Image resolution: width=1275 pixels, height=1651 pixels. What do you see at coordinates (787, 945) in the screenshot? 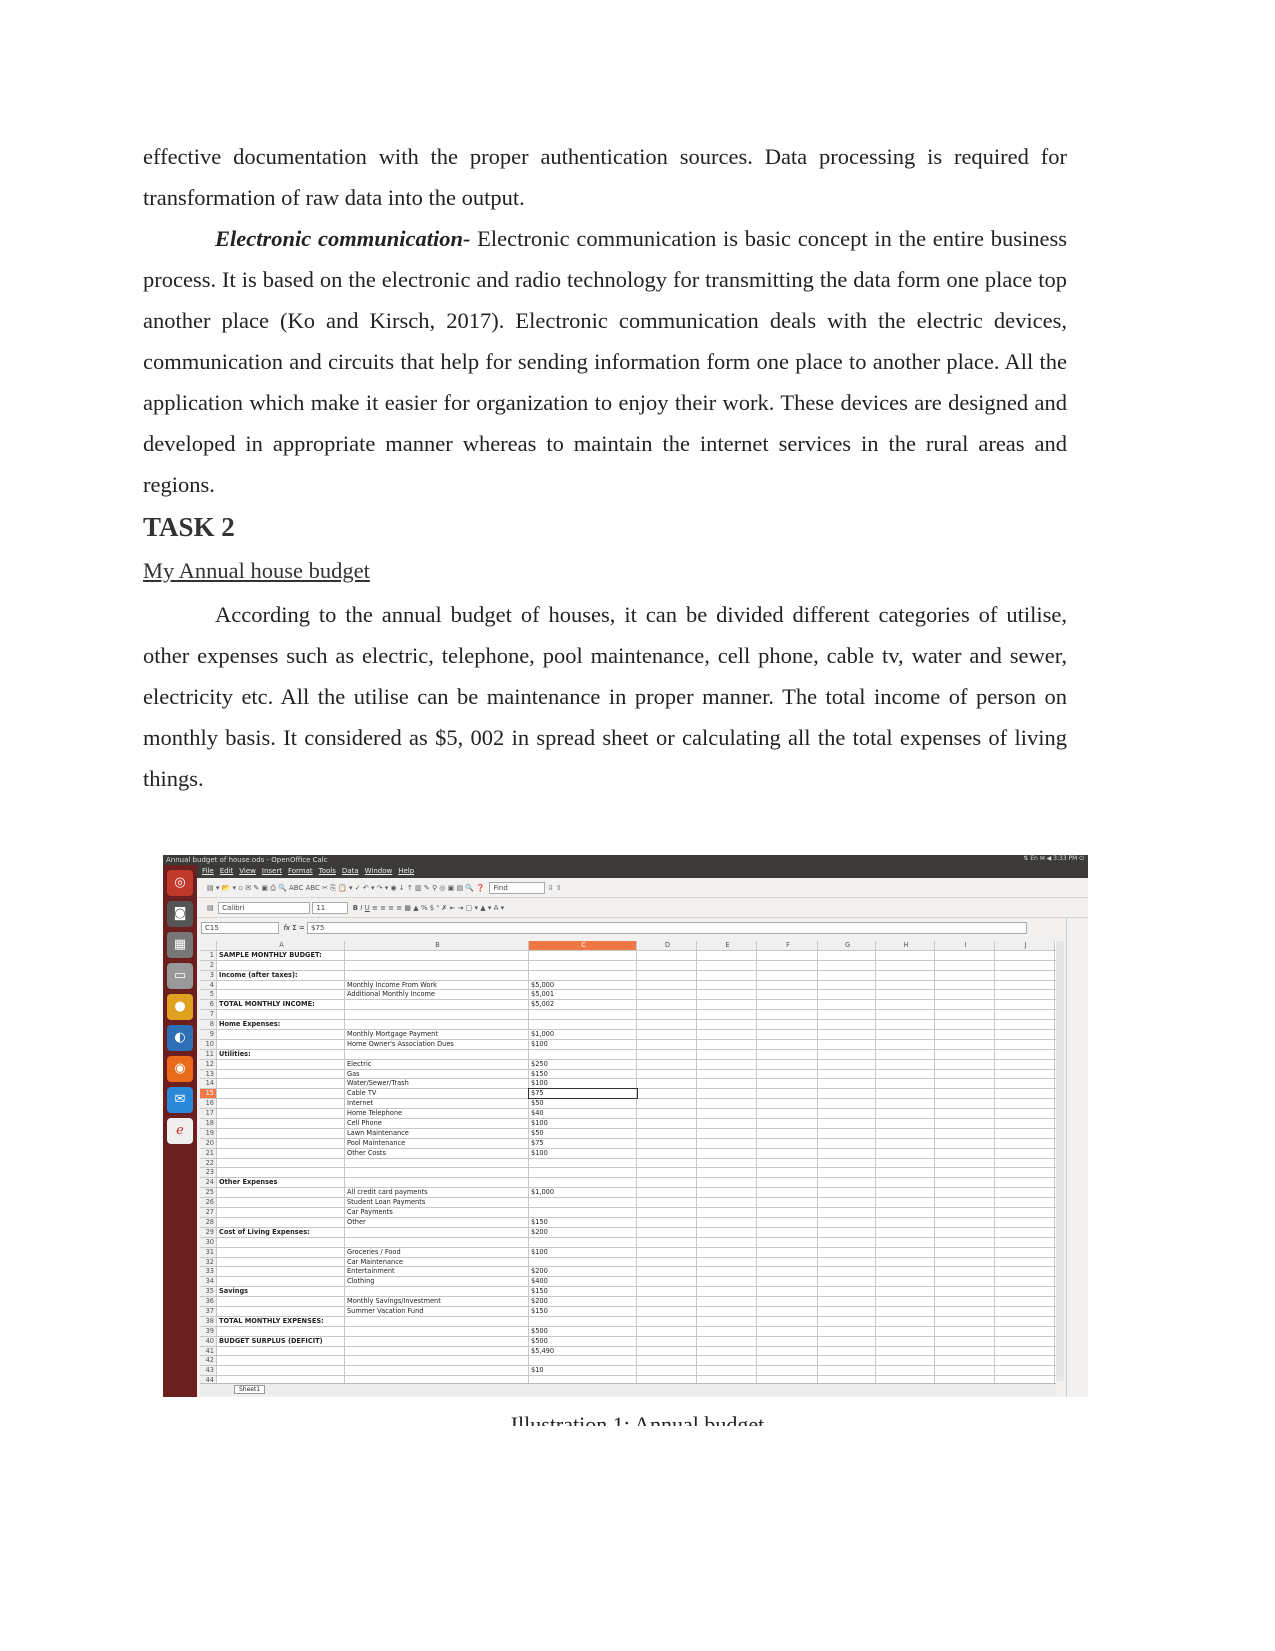
I see `column-header: F` at bounding box center [787, 945].